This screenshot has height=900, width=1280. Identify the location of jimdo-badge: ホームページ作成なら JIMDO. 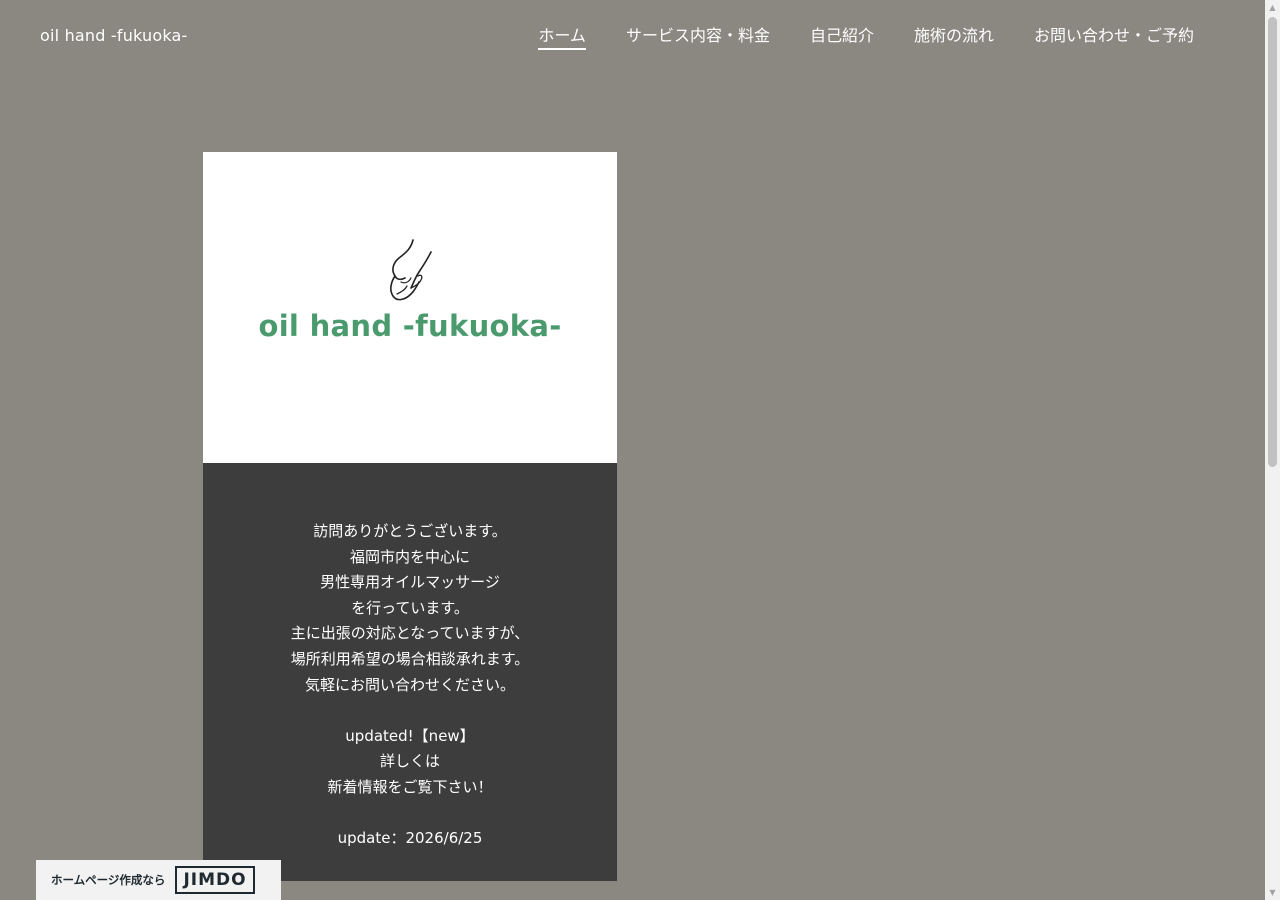
(158, 880).